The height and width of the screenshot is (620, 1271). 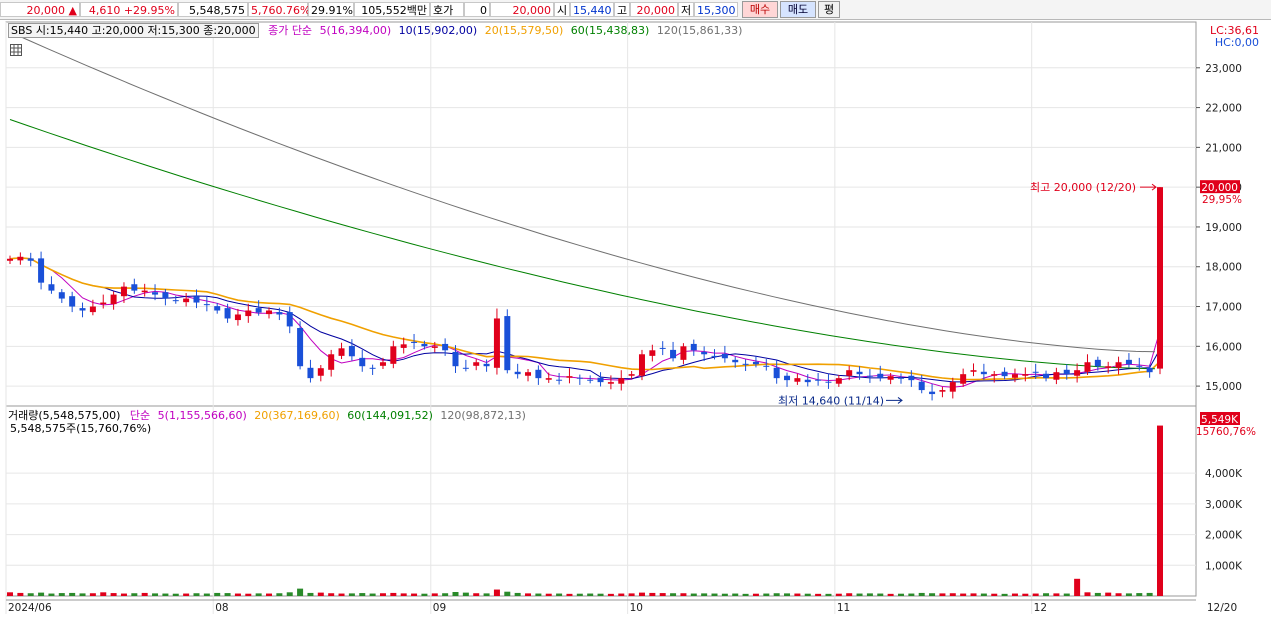 I want to click on x-axis-label: 08, so click(x=221, y=608).